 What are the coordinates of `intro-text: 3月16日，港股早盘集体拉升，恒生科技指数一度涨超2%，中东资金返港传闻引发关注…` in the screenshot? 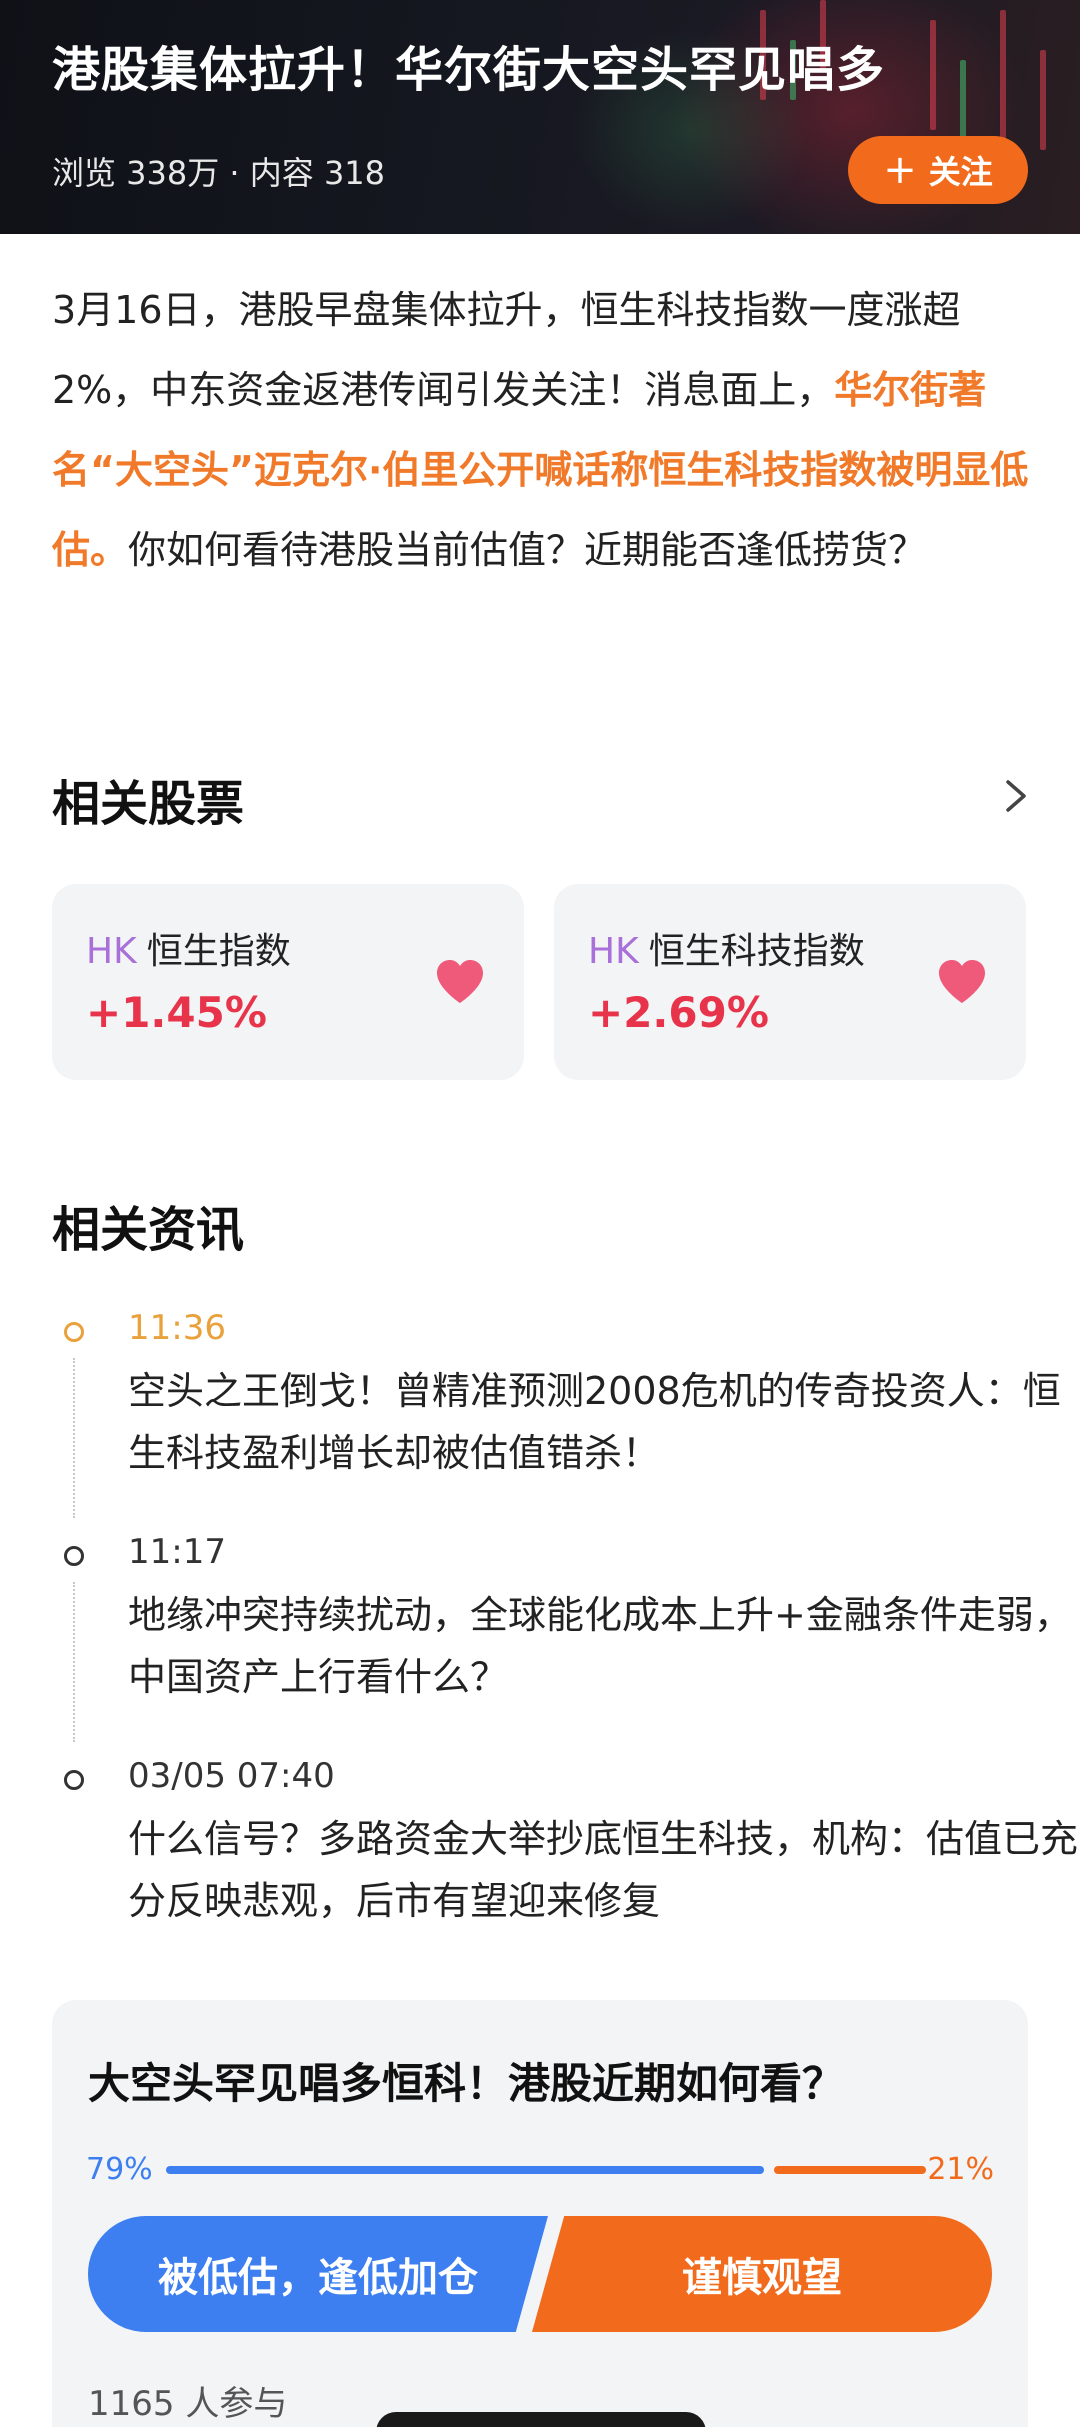 It's located at (506, 350).